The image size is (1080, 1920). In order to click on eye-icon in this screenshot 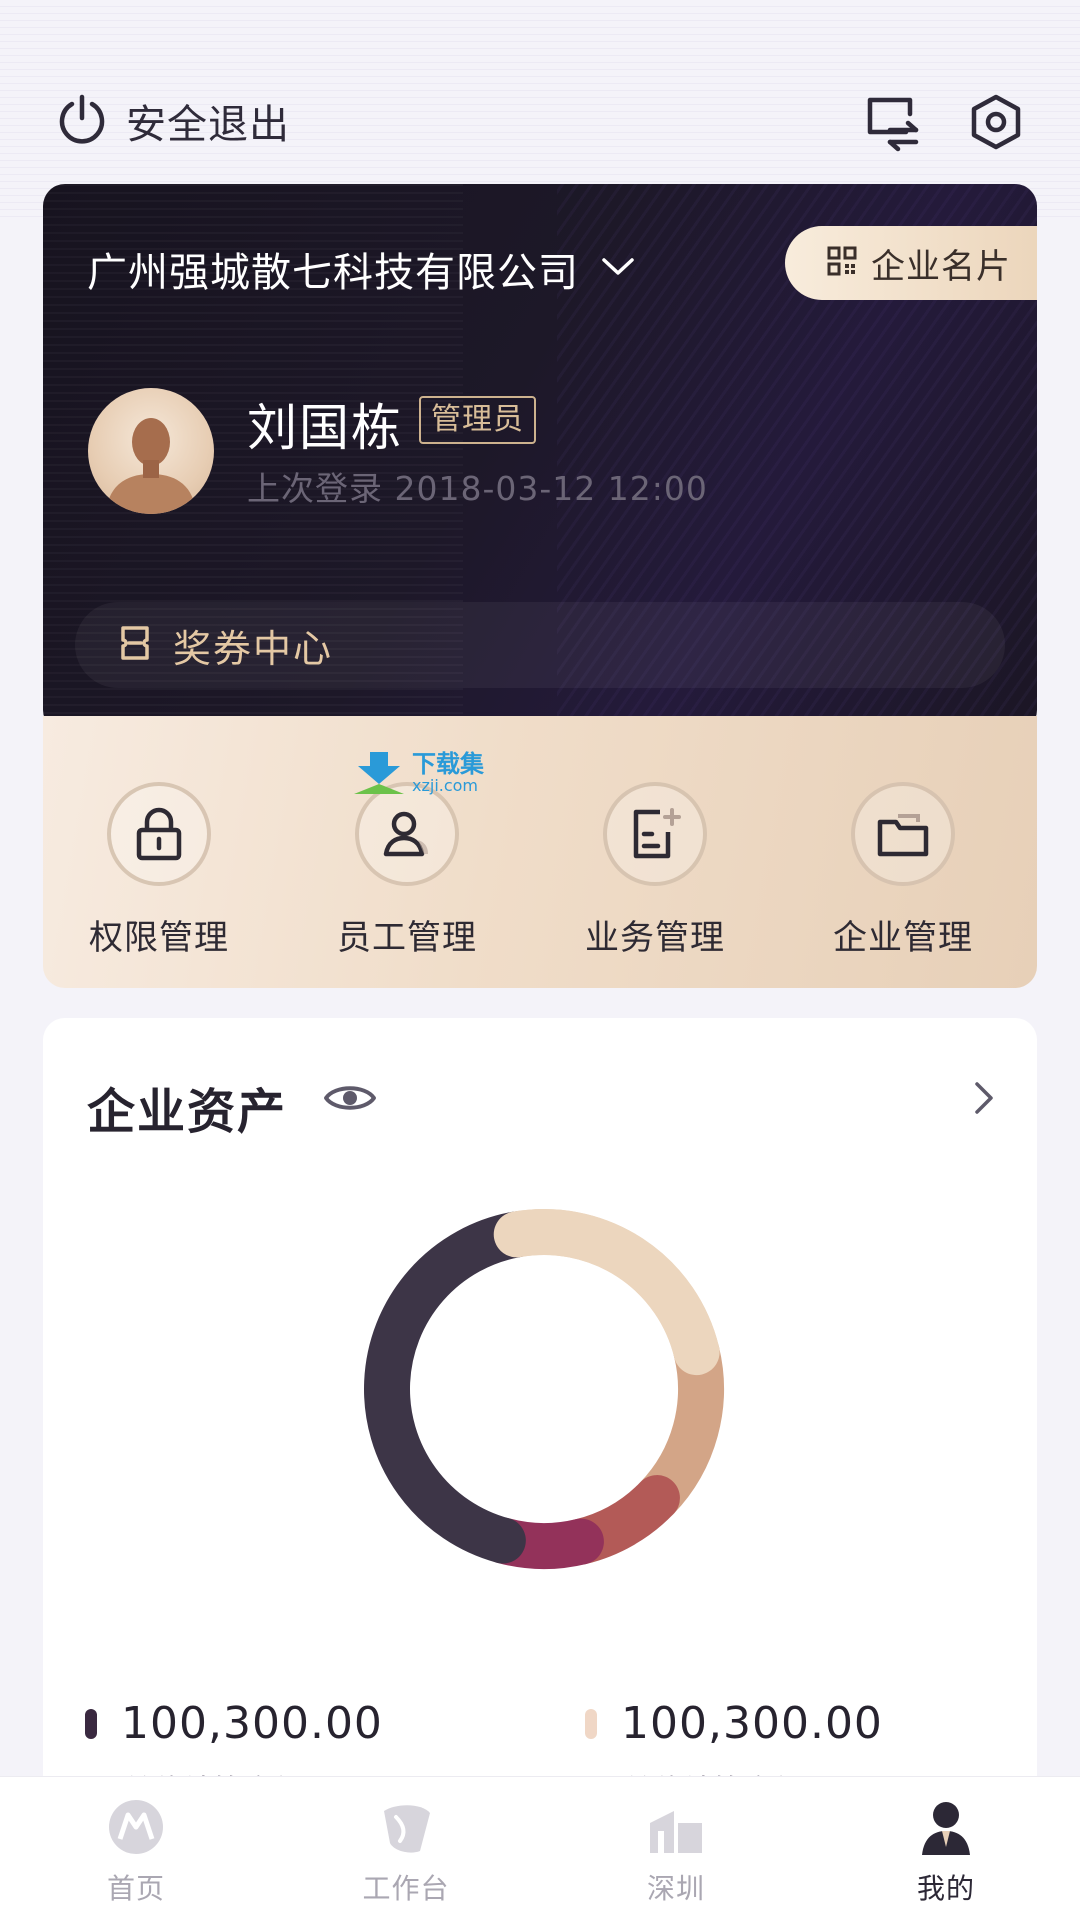, I will do `click(350, 1100)`.